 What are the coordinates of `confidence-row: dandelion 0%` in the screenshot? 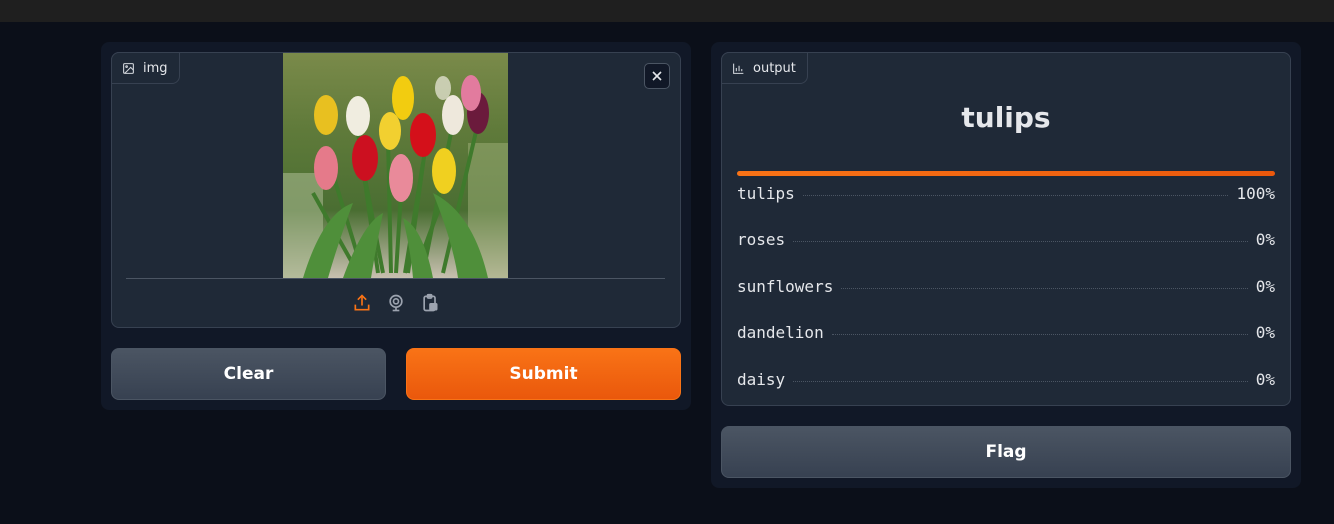 It's located at (1006, 333).